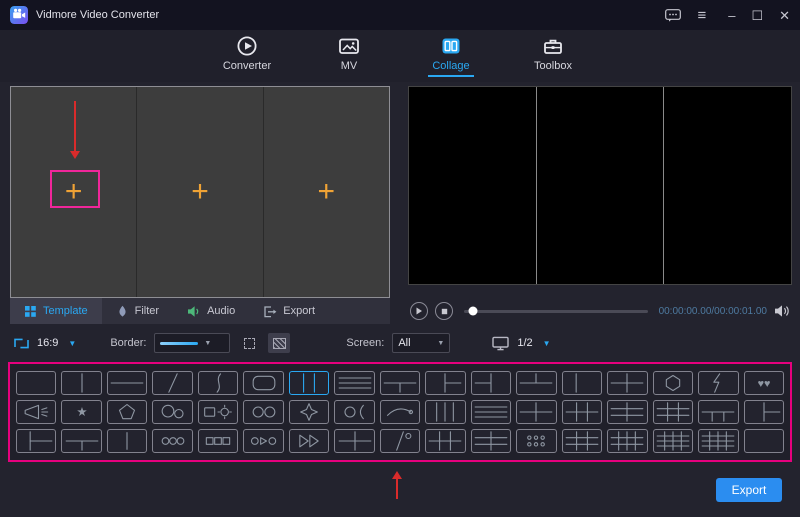  I want to click on template-circle-bracket, so click(354, 412).